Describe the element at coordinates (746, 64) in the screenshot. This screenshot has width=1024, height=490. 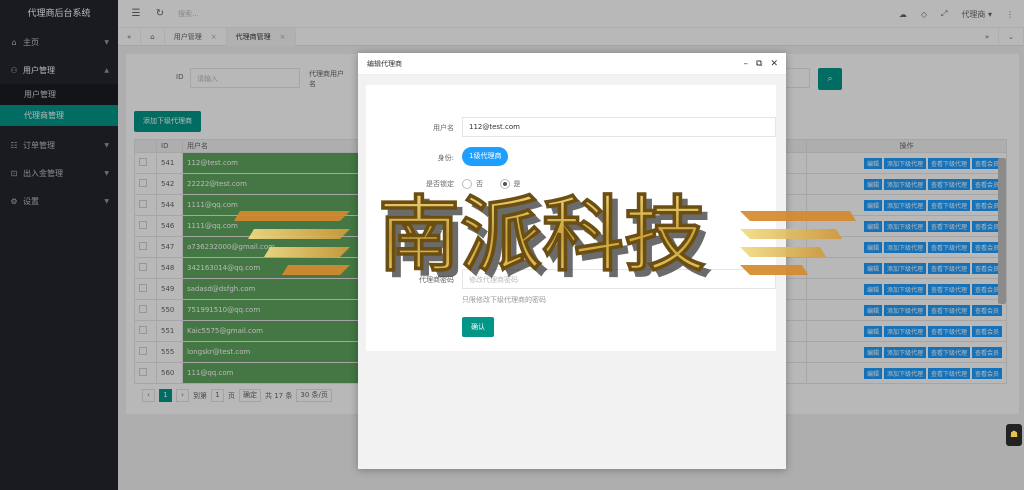
I see `minimize-icon: –` at that location.